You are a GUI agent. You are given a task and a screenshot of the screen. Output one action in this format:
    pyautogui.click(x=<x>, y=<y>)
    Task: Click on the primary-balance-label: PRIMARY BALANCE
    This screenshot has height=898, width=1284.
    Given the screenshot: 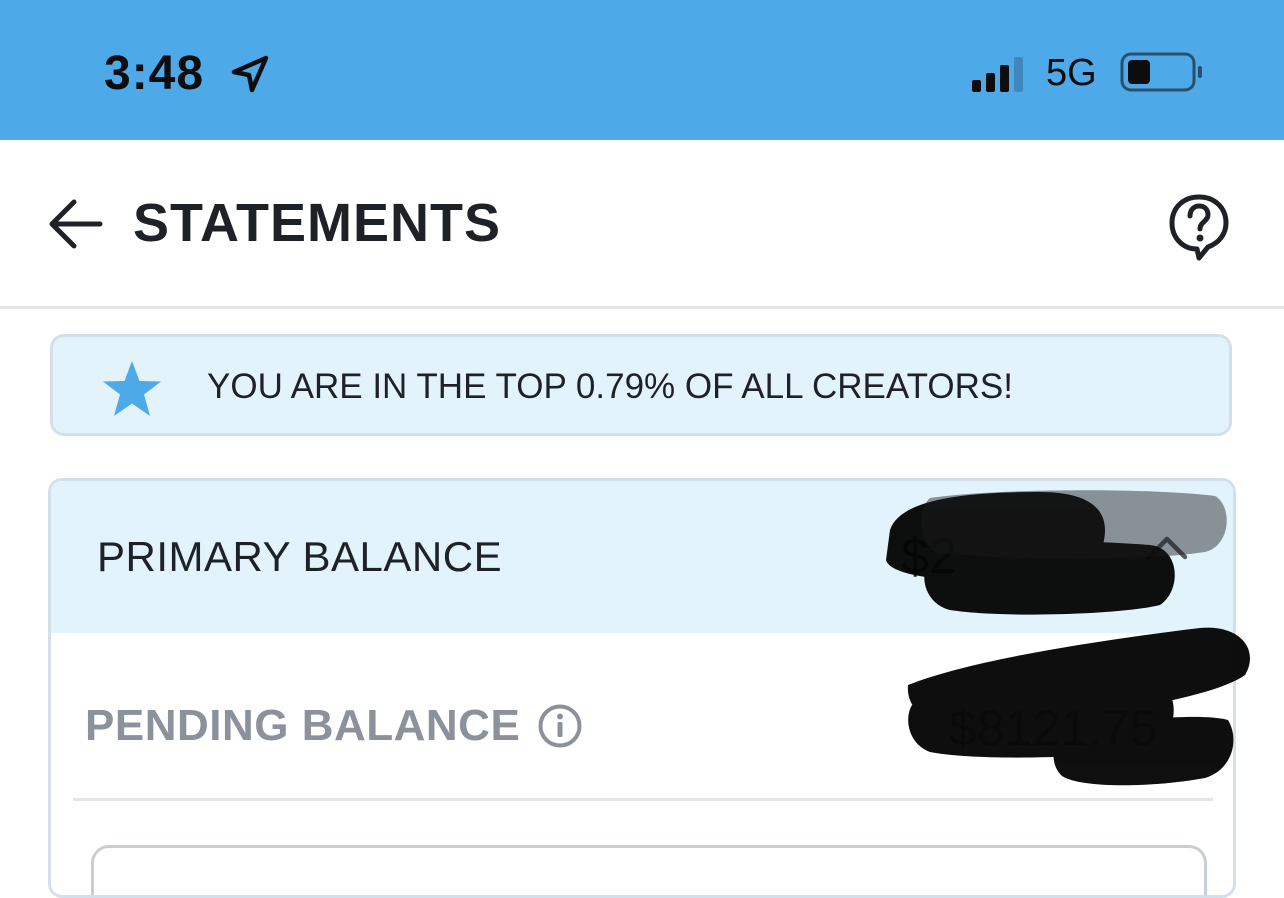 What is the action you would take?
    pyautogui.click(x=300, y=556)
    